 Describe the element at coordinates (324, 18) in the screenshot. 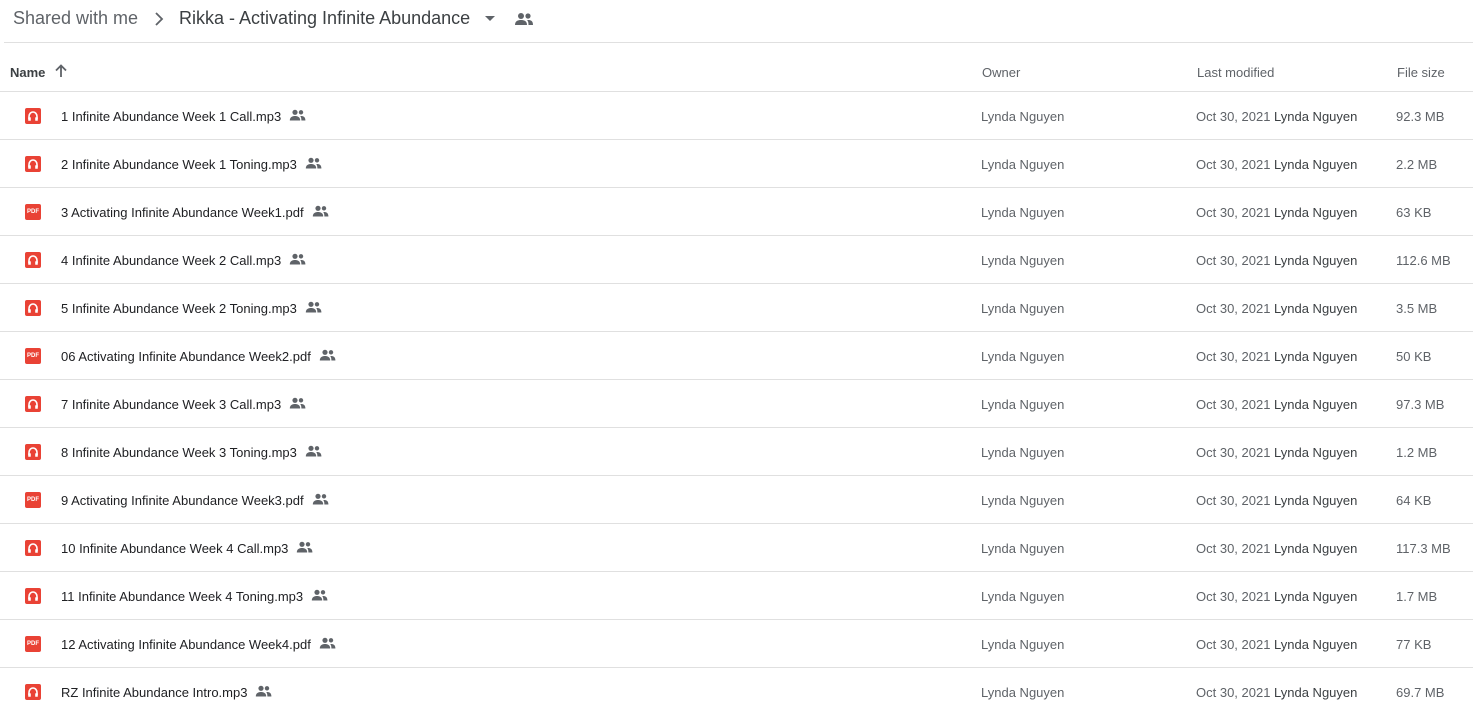

I see `breadcrumb-current-folder: Rikka - Activating Infinite Abundance` at that location.